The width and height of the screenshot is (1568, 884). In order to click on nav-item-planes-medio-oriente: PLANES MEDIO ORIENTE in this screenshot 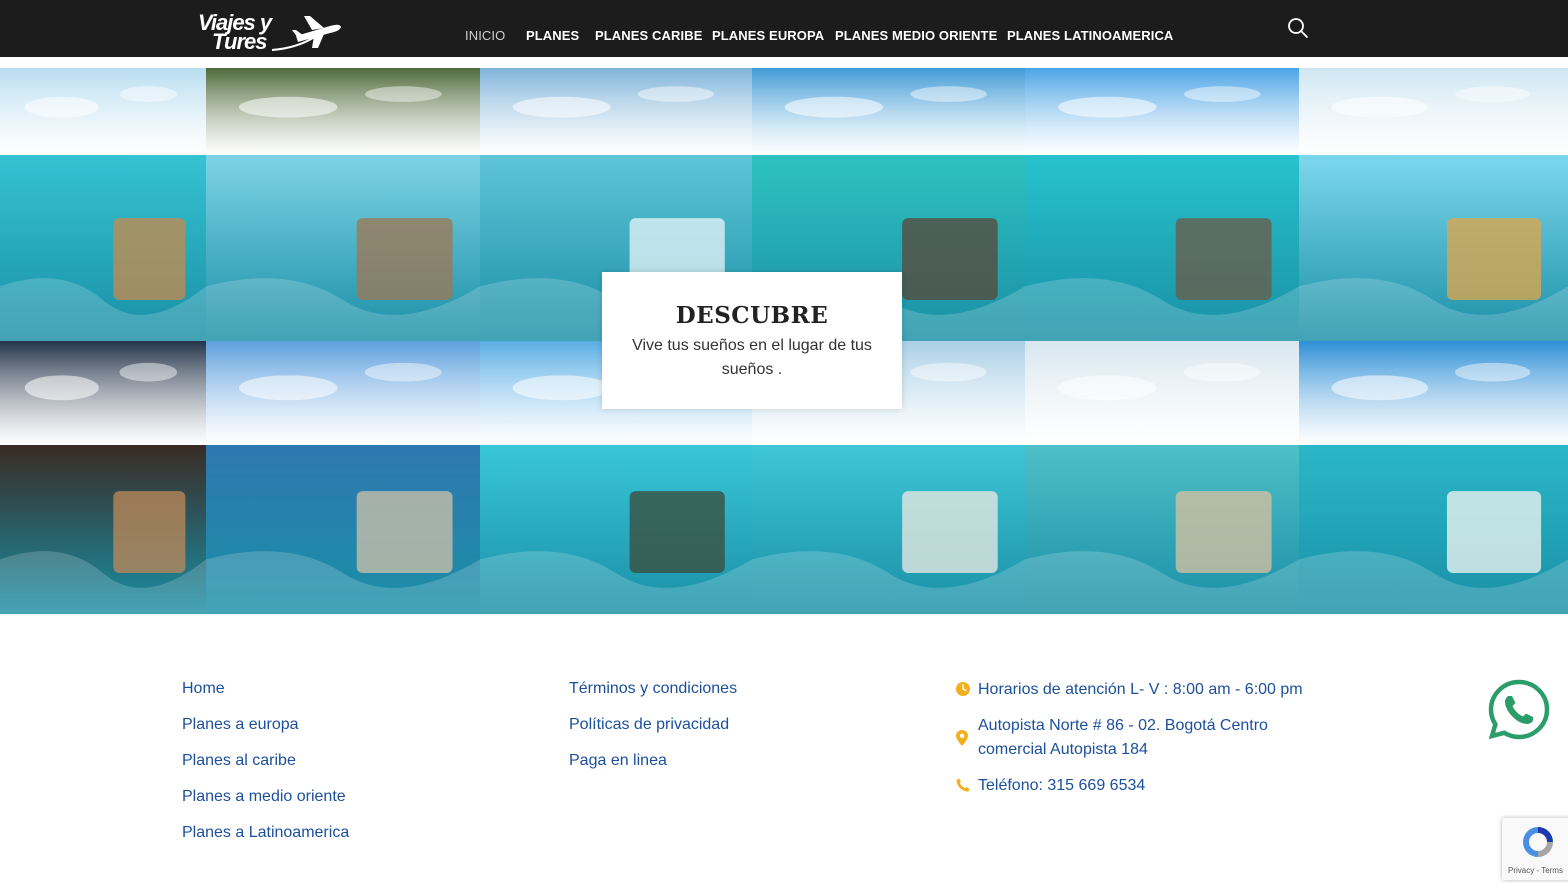, I will do `click(916, 35)`.